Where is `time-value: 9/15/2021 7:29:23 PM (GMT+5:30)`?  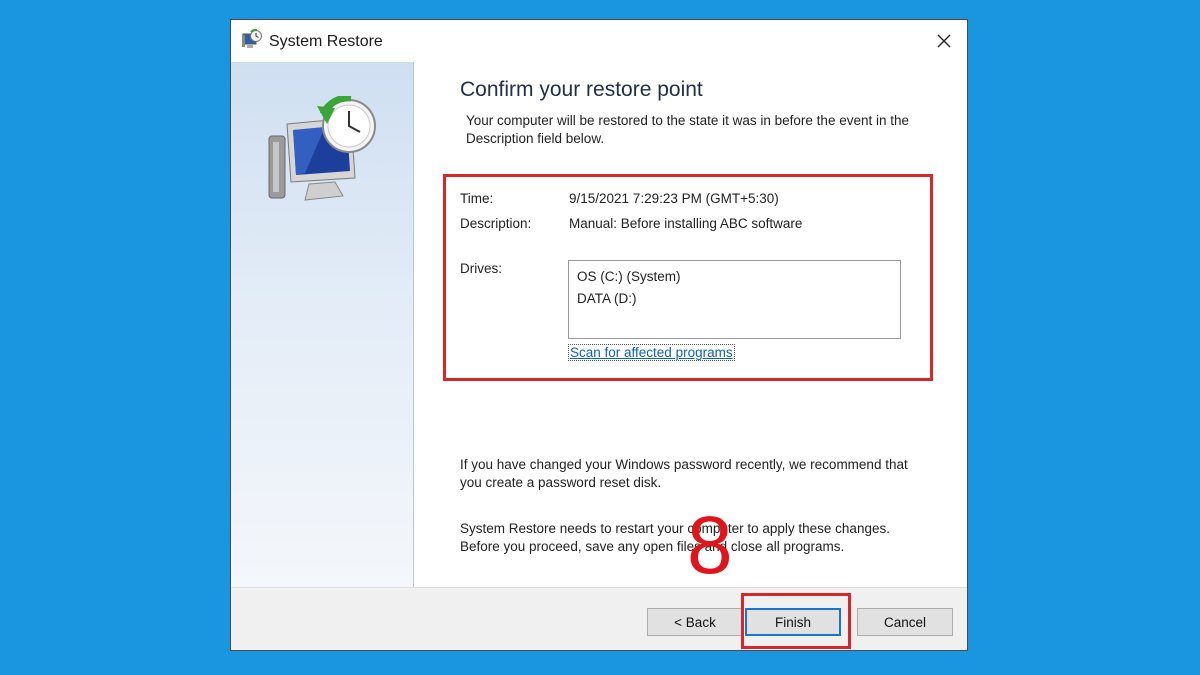 time-value: 9/15/2021 7:29:23 PM (GMT+5:30) is located at coordinates (674, 198).